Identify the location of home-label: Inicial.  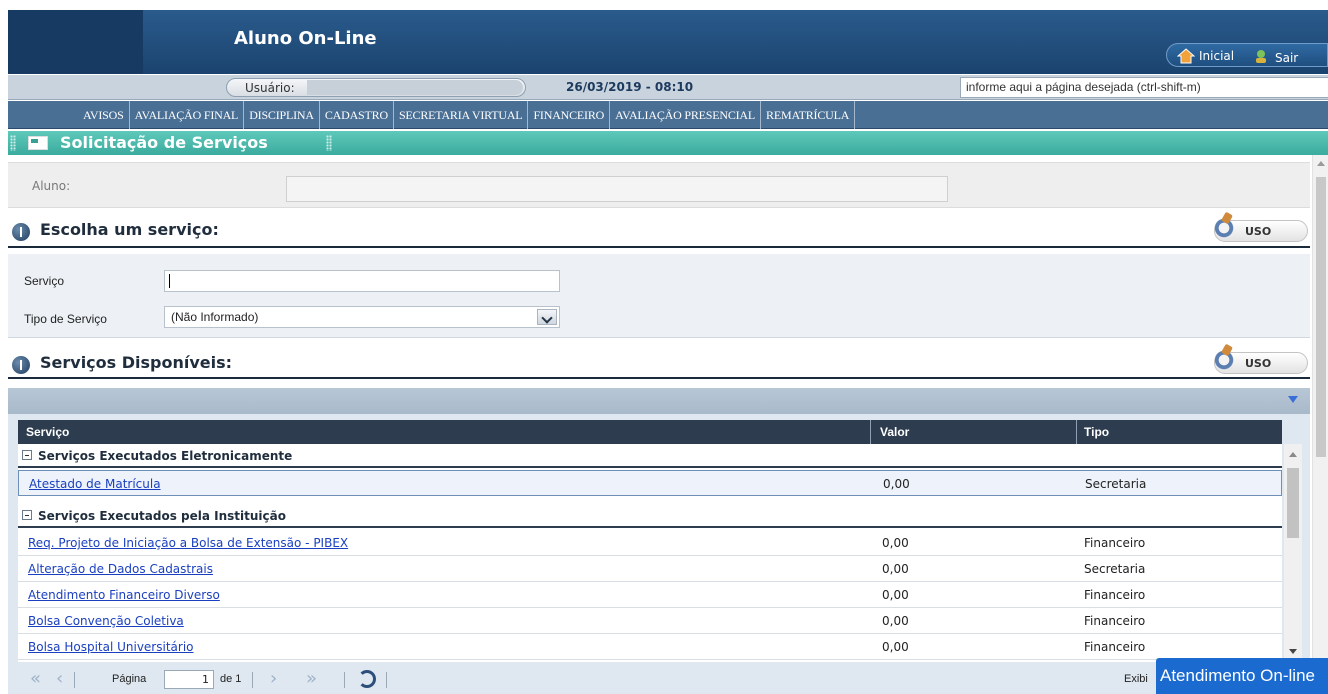
(1217, 56).